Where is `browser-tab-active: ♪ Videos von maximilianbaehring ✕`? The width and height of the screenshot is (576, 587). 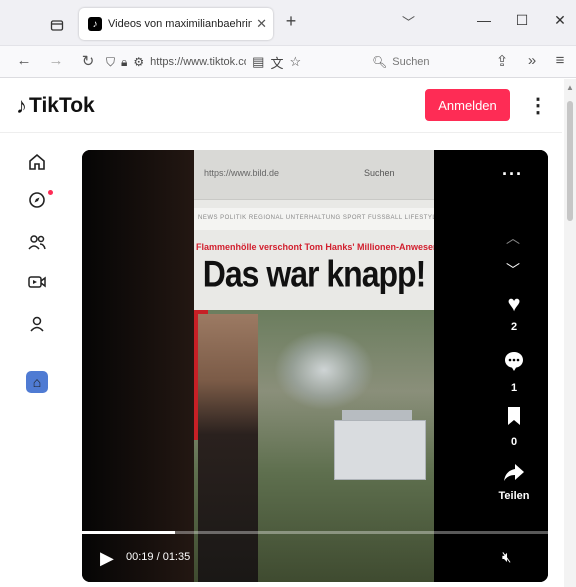 browser-tab-active: ♪ Videos von maximilianbaehring ✕ is located at coordinates (176, 24).